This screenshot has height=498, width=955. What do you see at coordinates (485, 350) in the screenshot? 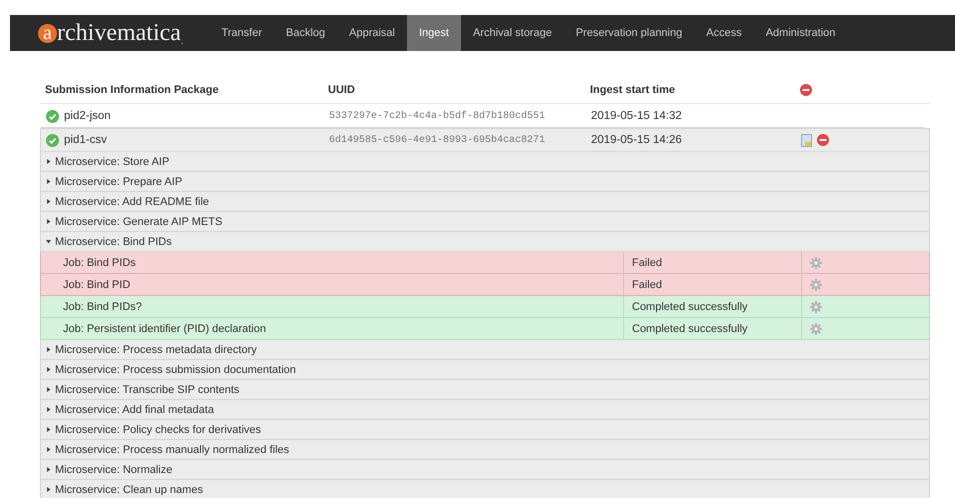
I see `microservice-row: Microservice: Process metadata directory` at bounding box center [485, 350].